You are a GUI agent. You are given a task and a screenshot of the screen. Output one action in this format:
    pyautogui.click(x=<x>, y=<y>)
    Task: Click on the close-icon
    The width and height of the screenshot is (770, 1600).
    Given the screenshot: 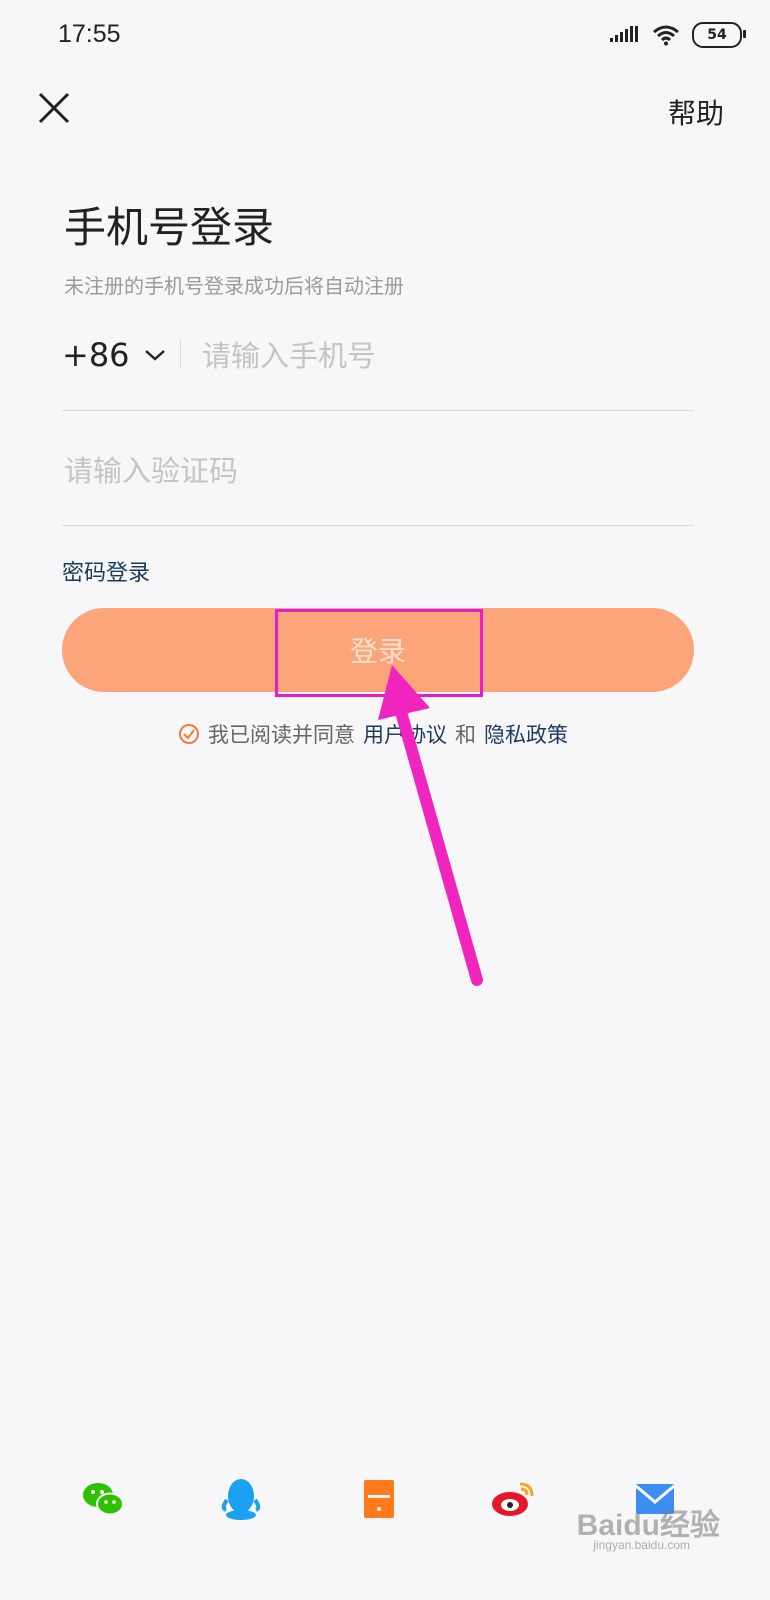 What is the action you would take?
    pyautogui.click(x=54, y=108)
    